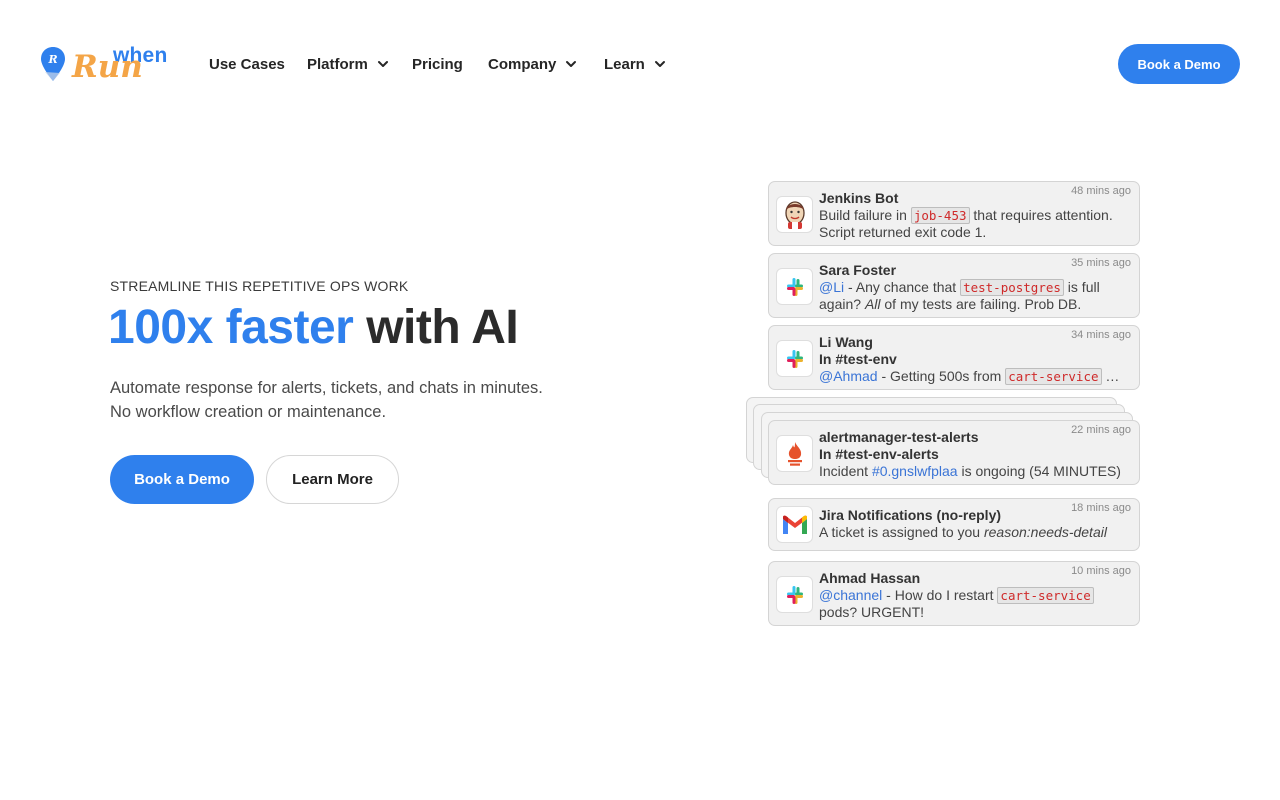  Describe the element at coordinates (337, 64) in the screenshot. I see `nav-platform-label: Platform` at that location.